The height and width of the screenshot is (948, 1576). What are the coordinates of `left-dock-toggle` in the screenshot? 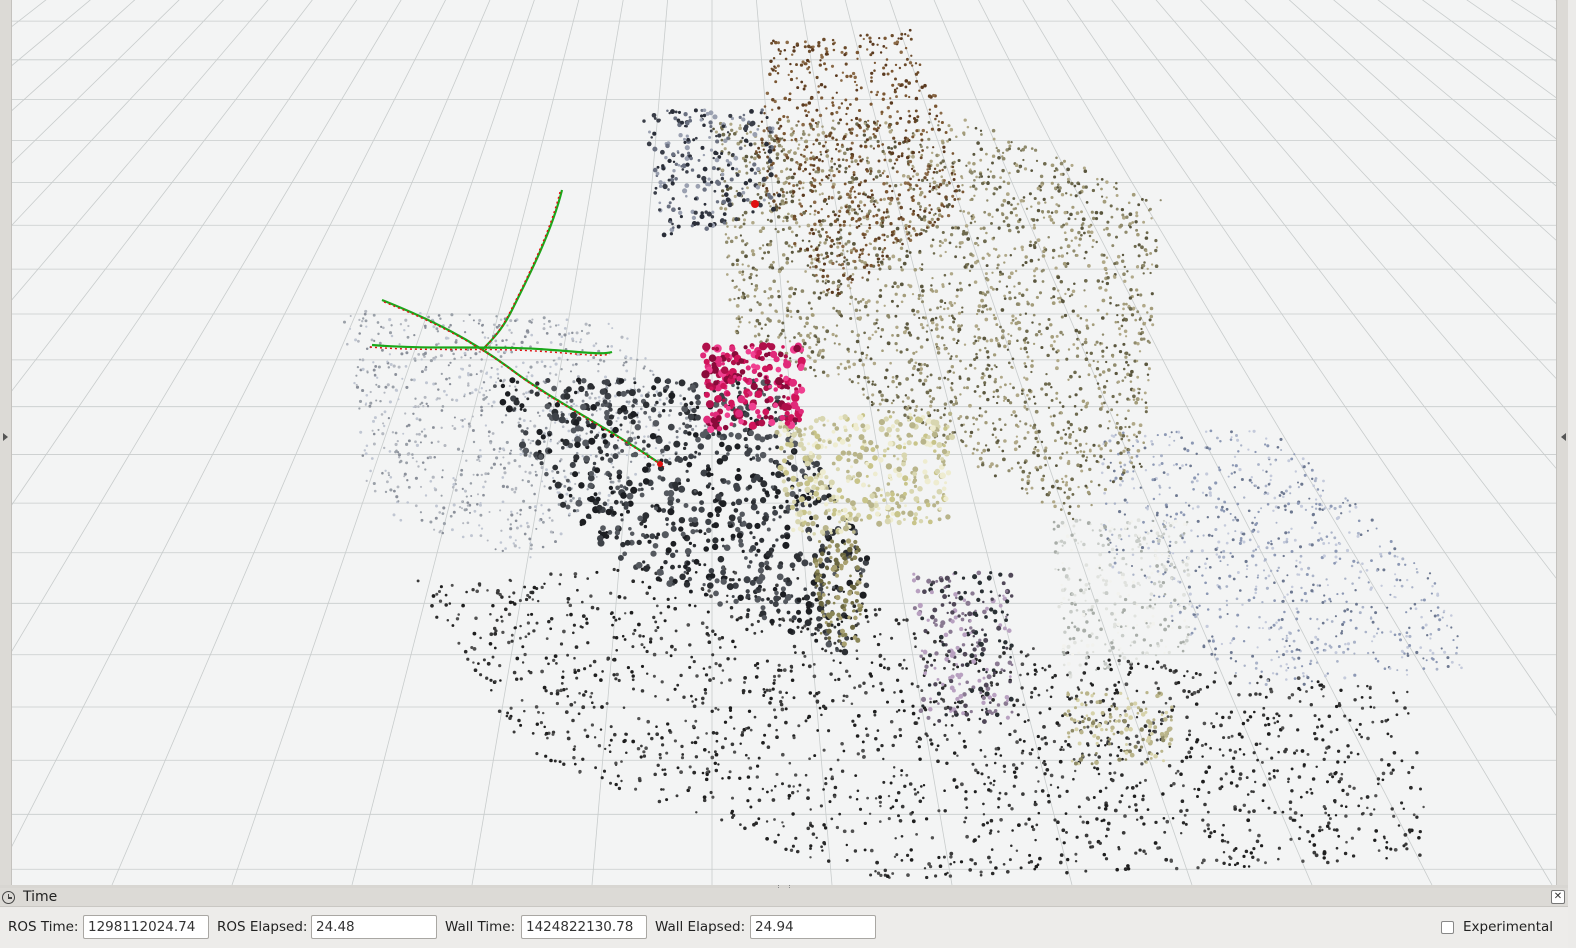 It's located at (6, 442).